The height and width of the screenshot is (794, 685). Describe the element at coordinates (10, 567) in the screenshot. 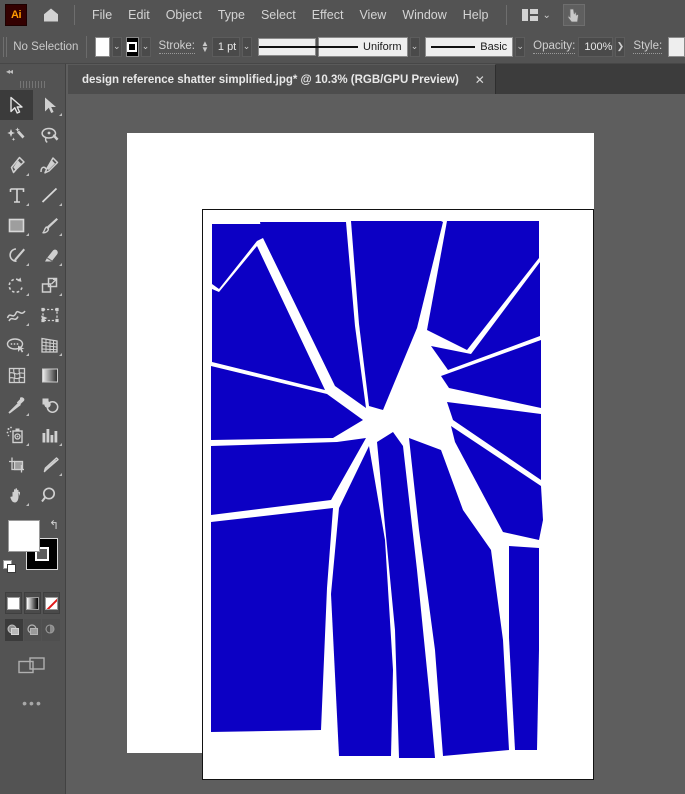

I see `default-fill-stroke-button` at that location.